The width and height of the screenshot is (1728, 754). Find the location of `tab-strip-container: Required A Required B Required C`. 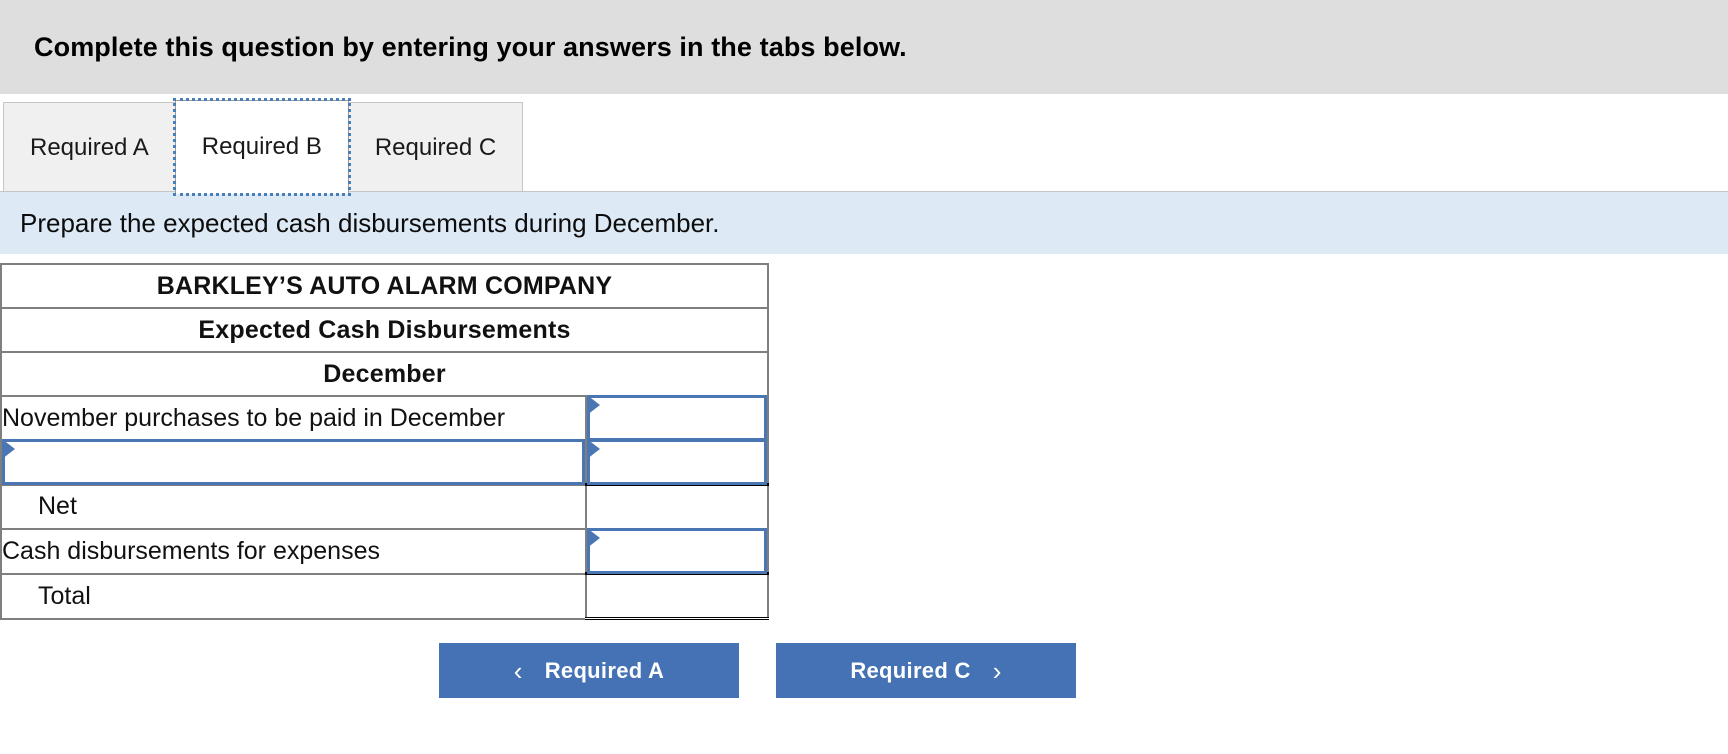

tab-strip-container: Required A Required B Required C is located at coordinates (864, 145).